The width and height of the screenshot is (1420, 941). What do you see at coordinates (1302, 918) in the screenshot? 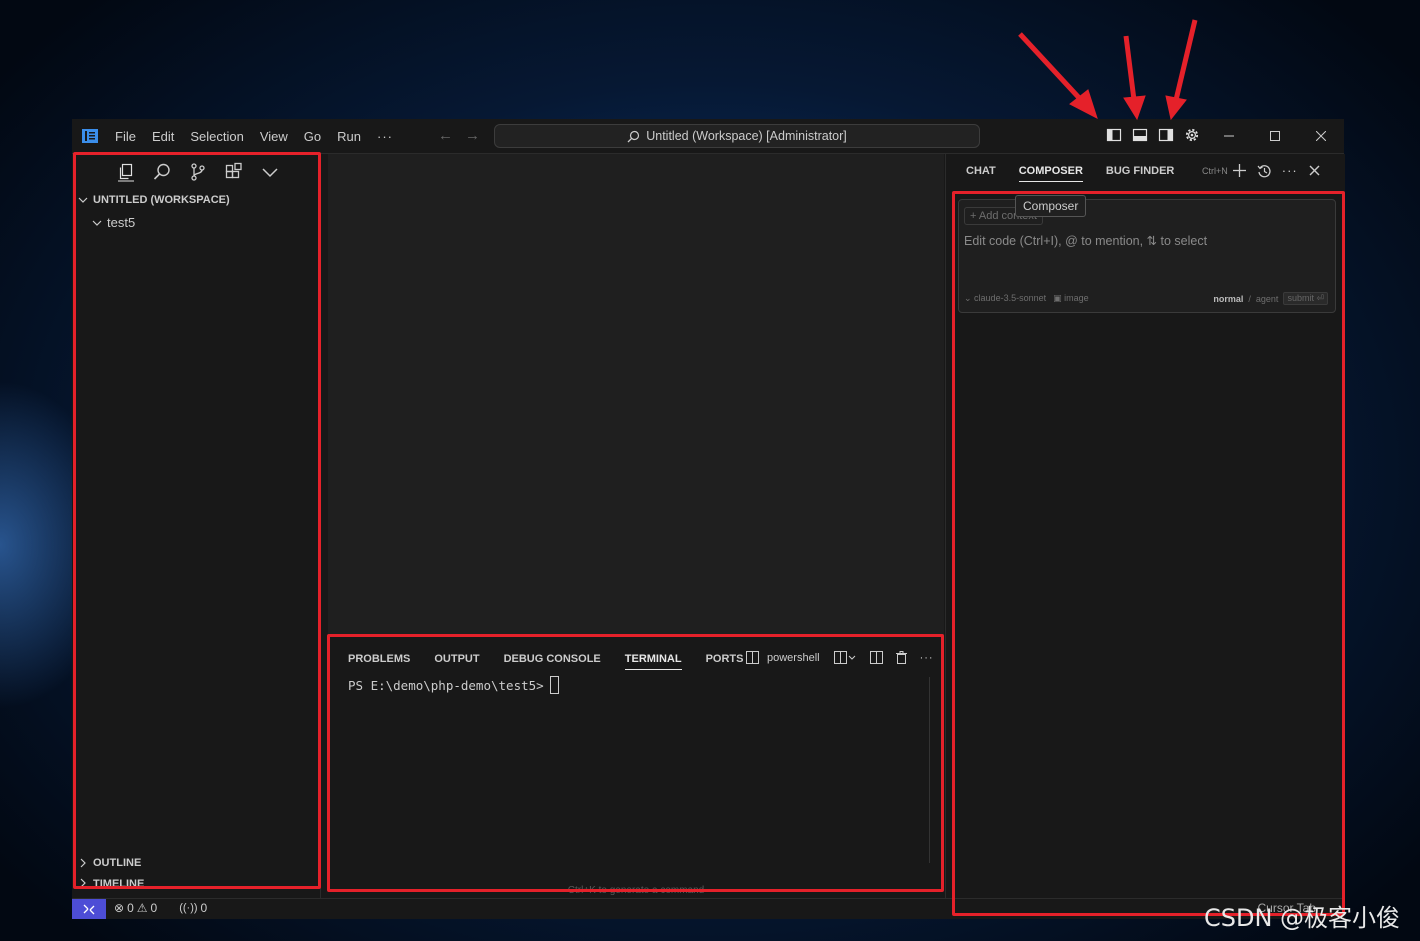
I see `csdn-watermark: CSDN @极客小俊` at bounding box center [1302, 918].